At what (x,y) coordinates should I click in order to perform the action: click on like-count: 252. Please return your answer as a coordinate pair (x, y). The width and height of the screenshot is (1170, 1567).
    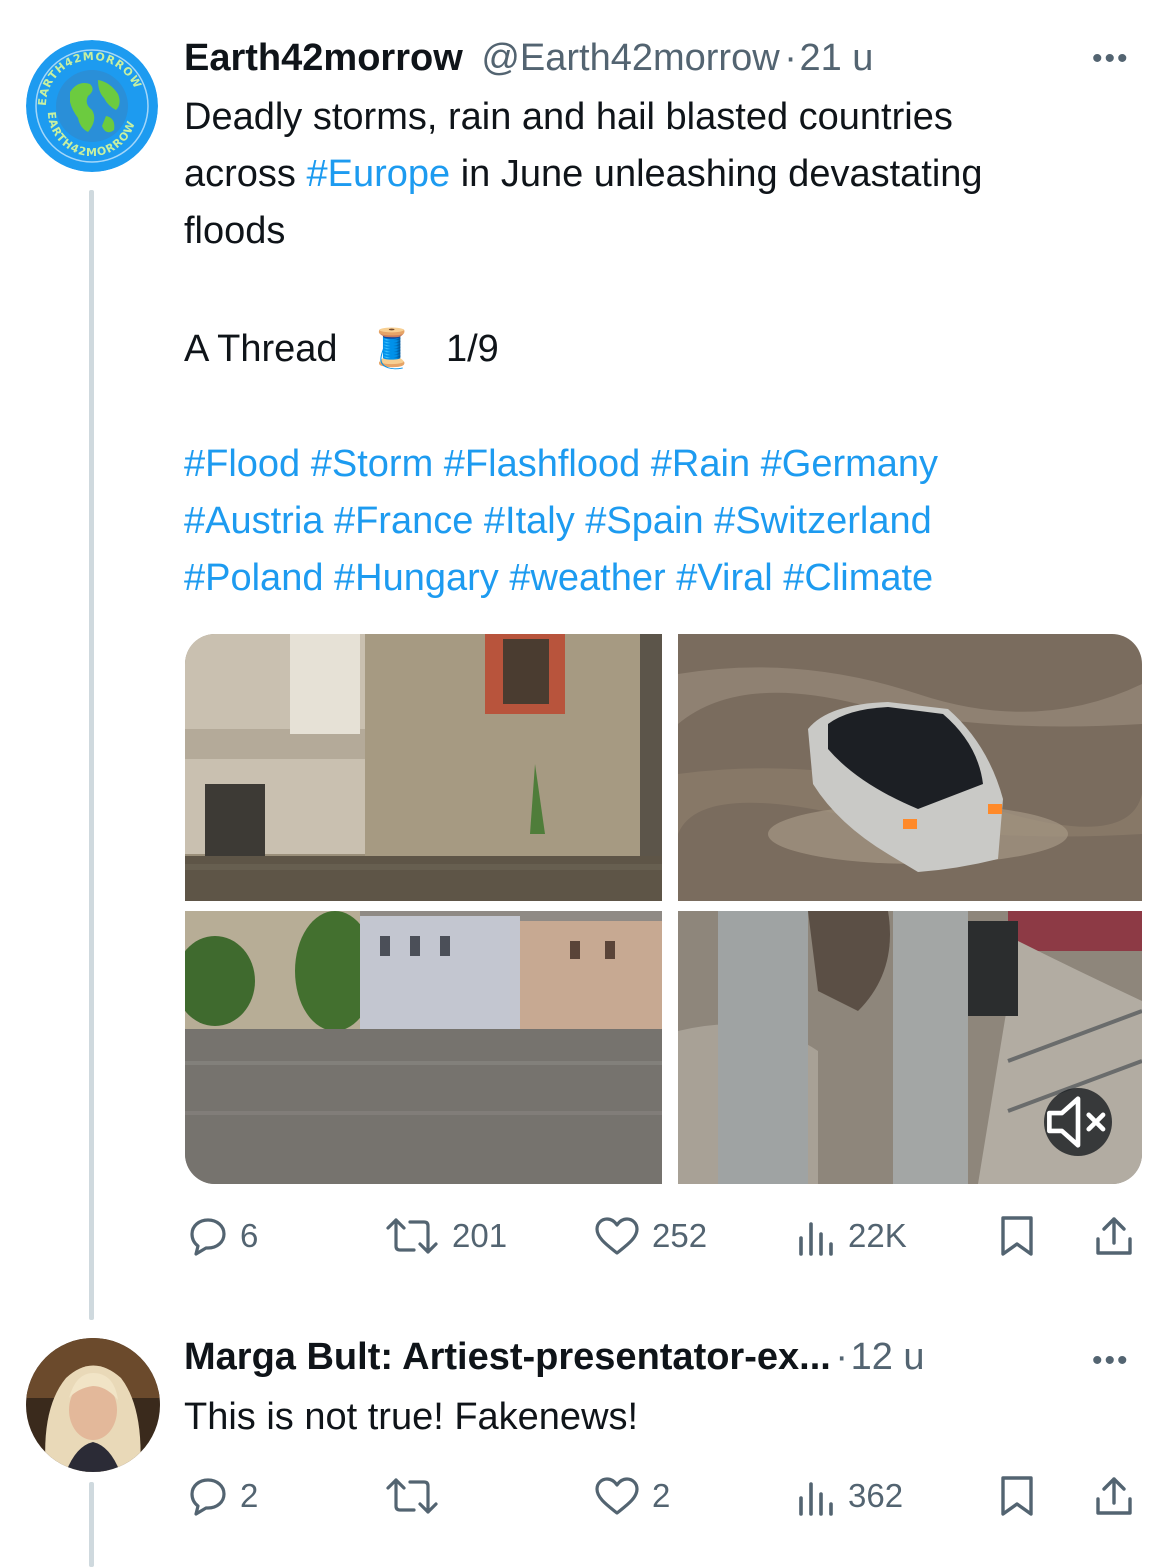
    Looking at the image, I should click on (680, 1235).